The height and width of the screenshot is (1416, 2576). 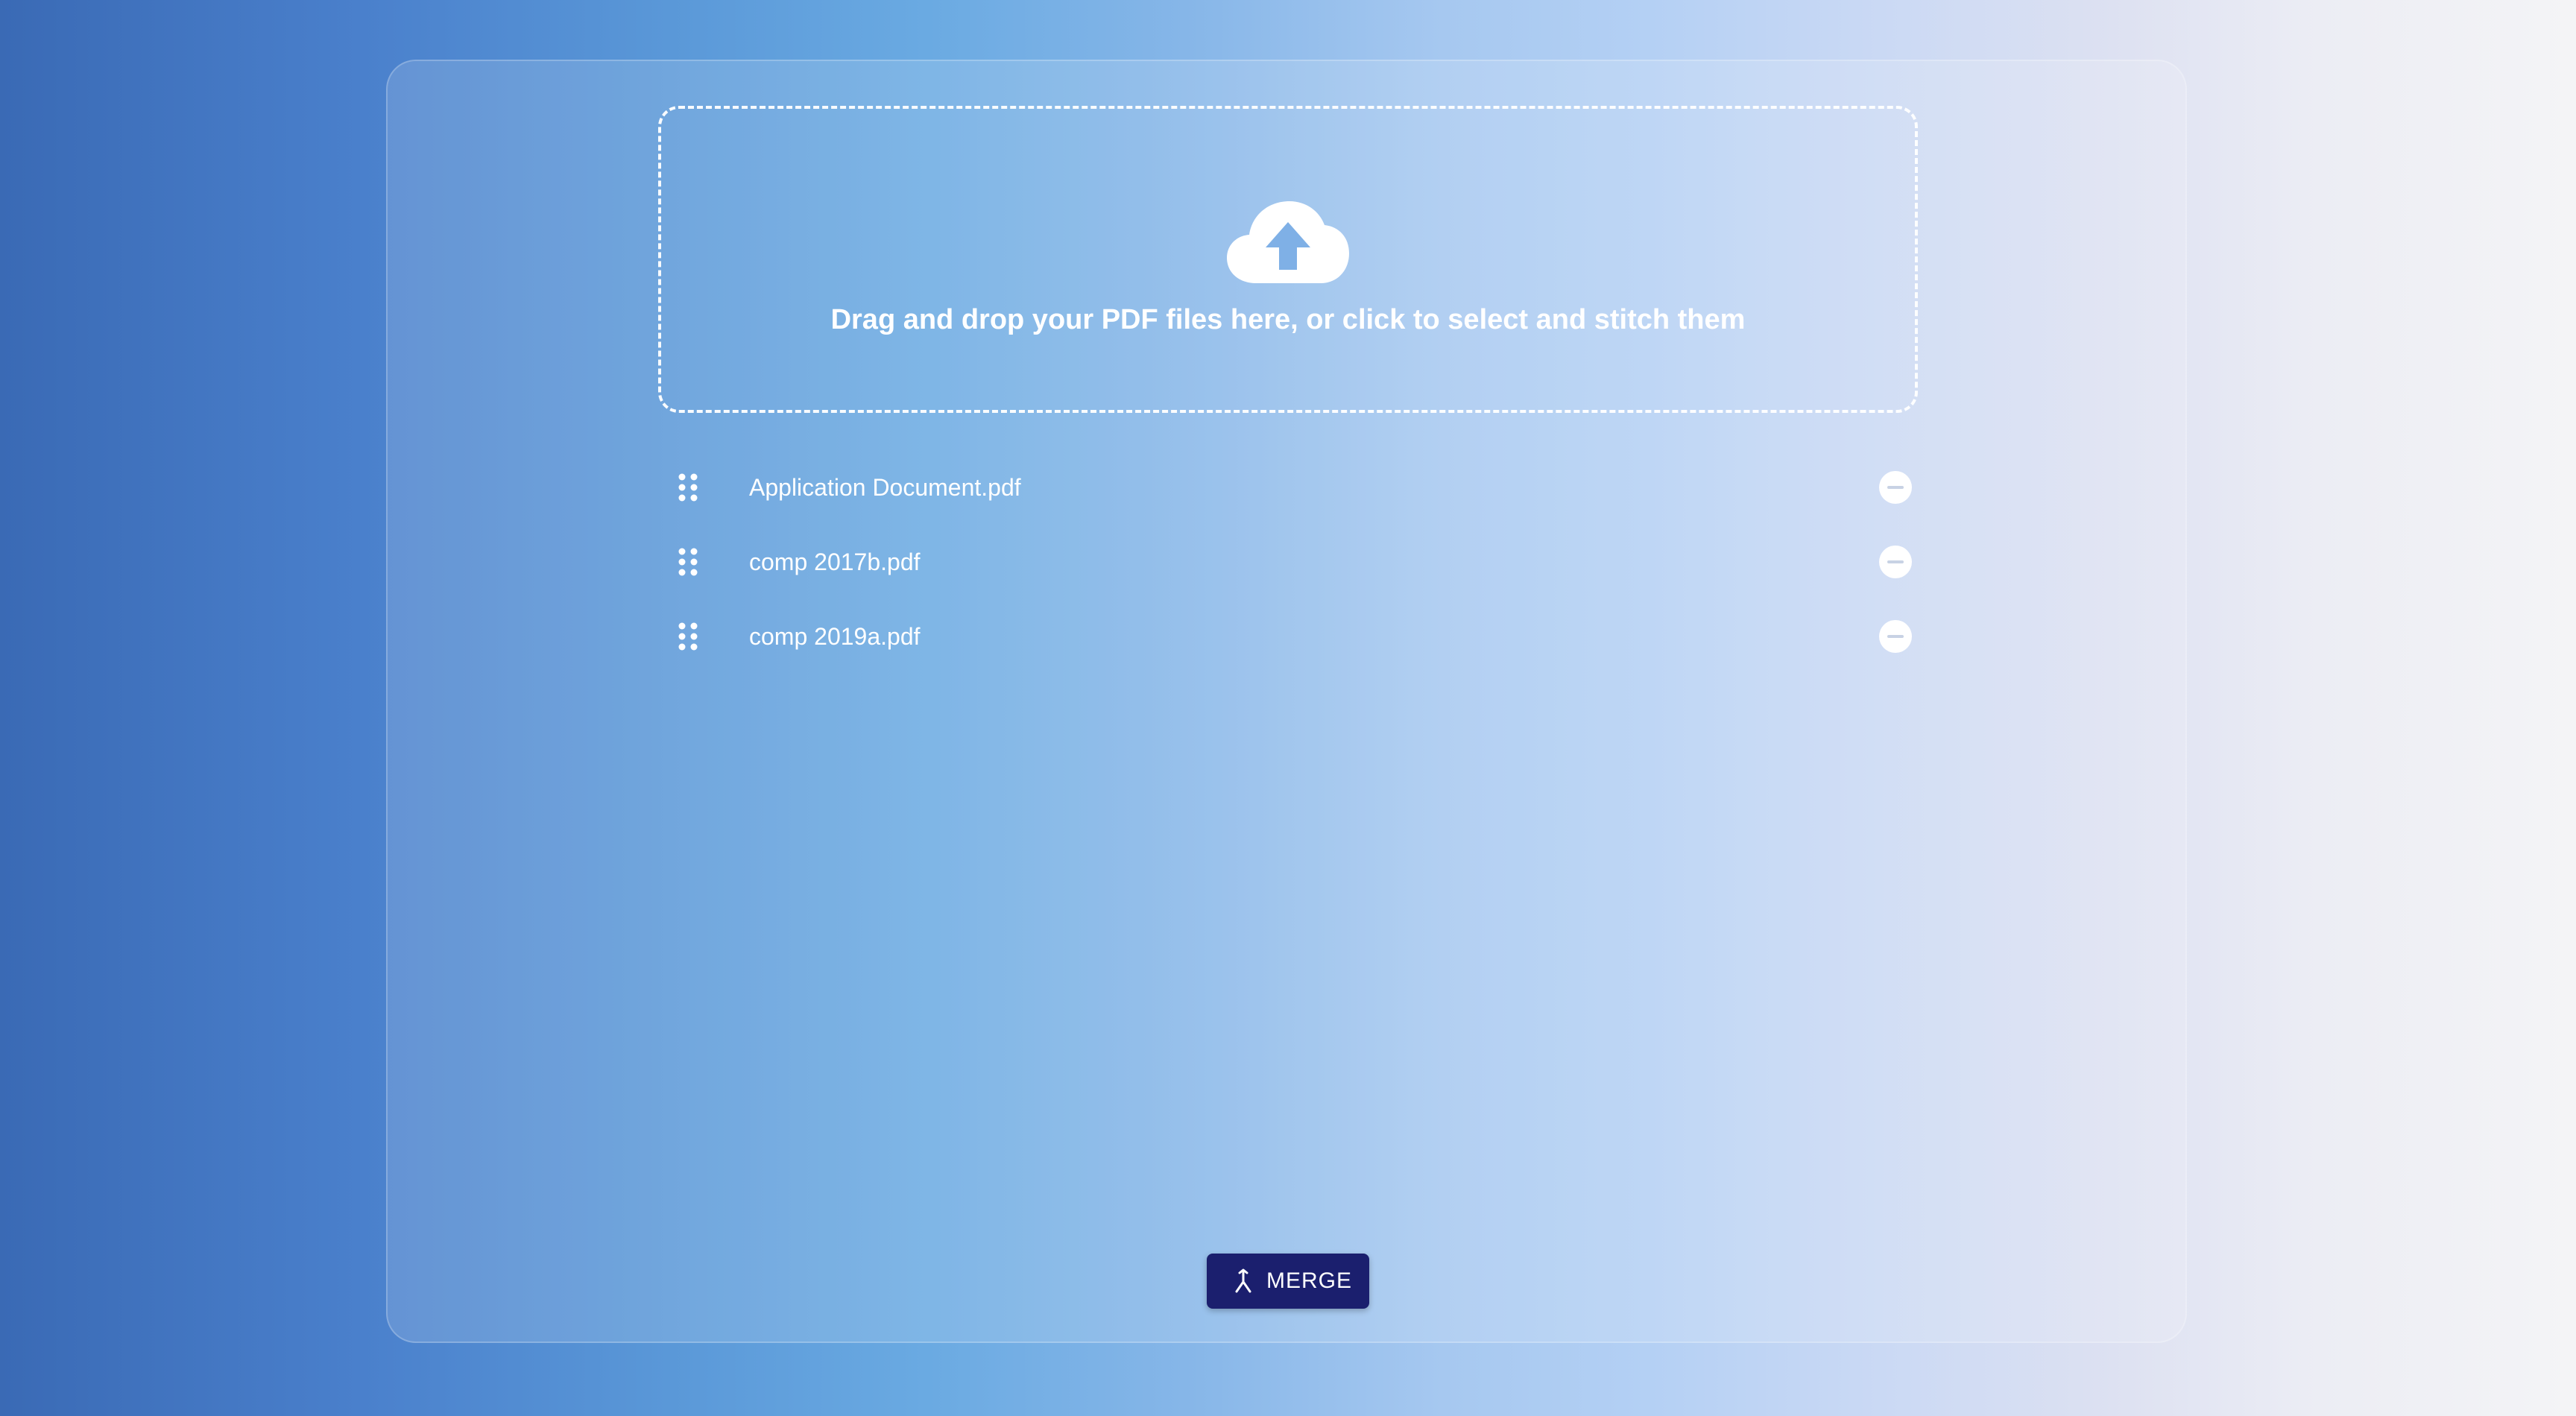 I want to click on cloud-upload-icon, so click(x=1288, y=242).